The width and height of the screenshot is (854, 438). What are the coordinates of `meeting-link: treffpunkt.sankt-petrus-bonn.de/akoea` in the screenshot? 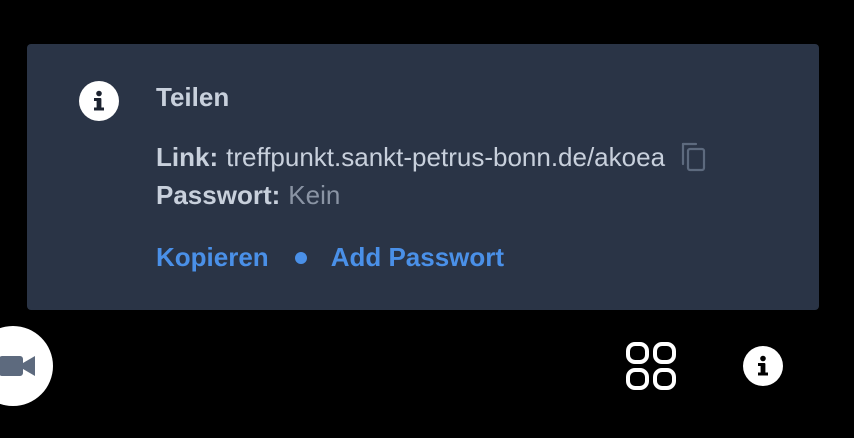 It's located at (445, 157).